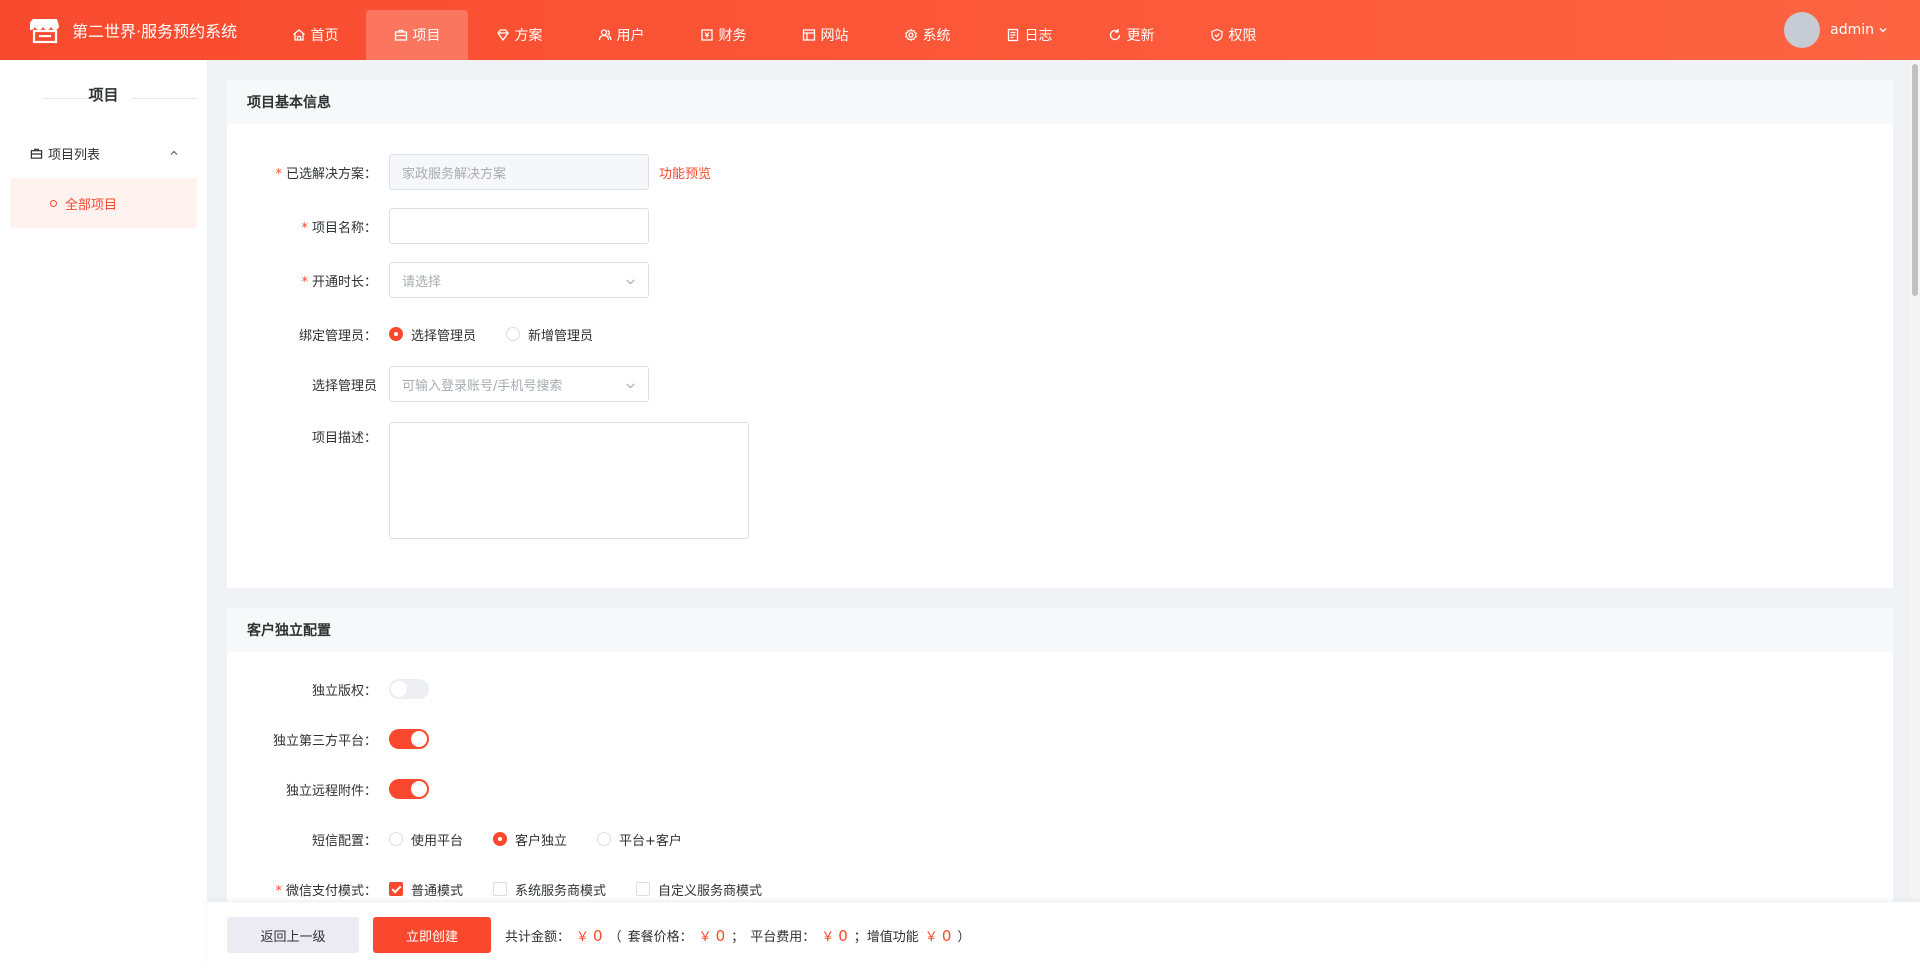 The image size is (1920, 968). I want to click on avatar, so click(1802, 30).